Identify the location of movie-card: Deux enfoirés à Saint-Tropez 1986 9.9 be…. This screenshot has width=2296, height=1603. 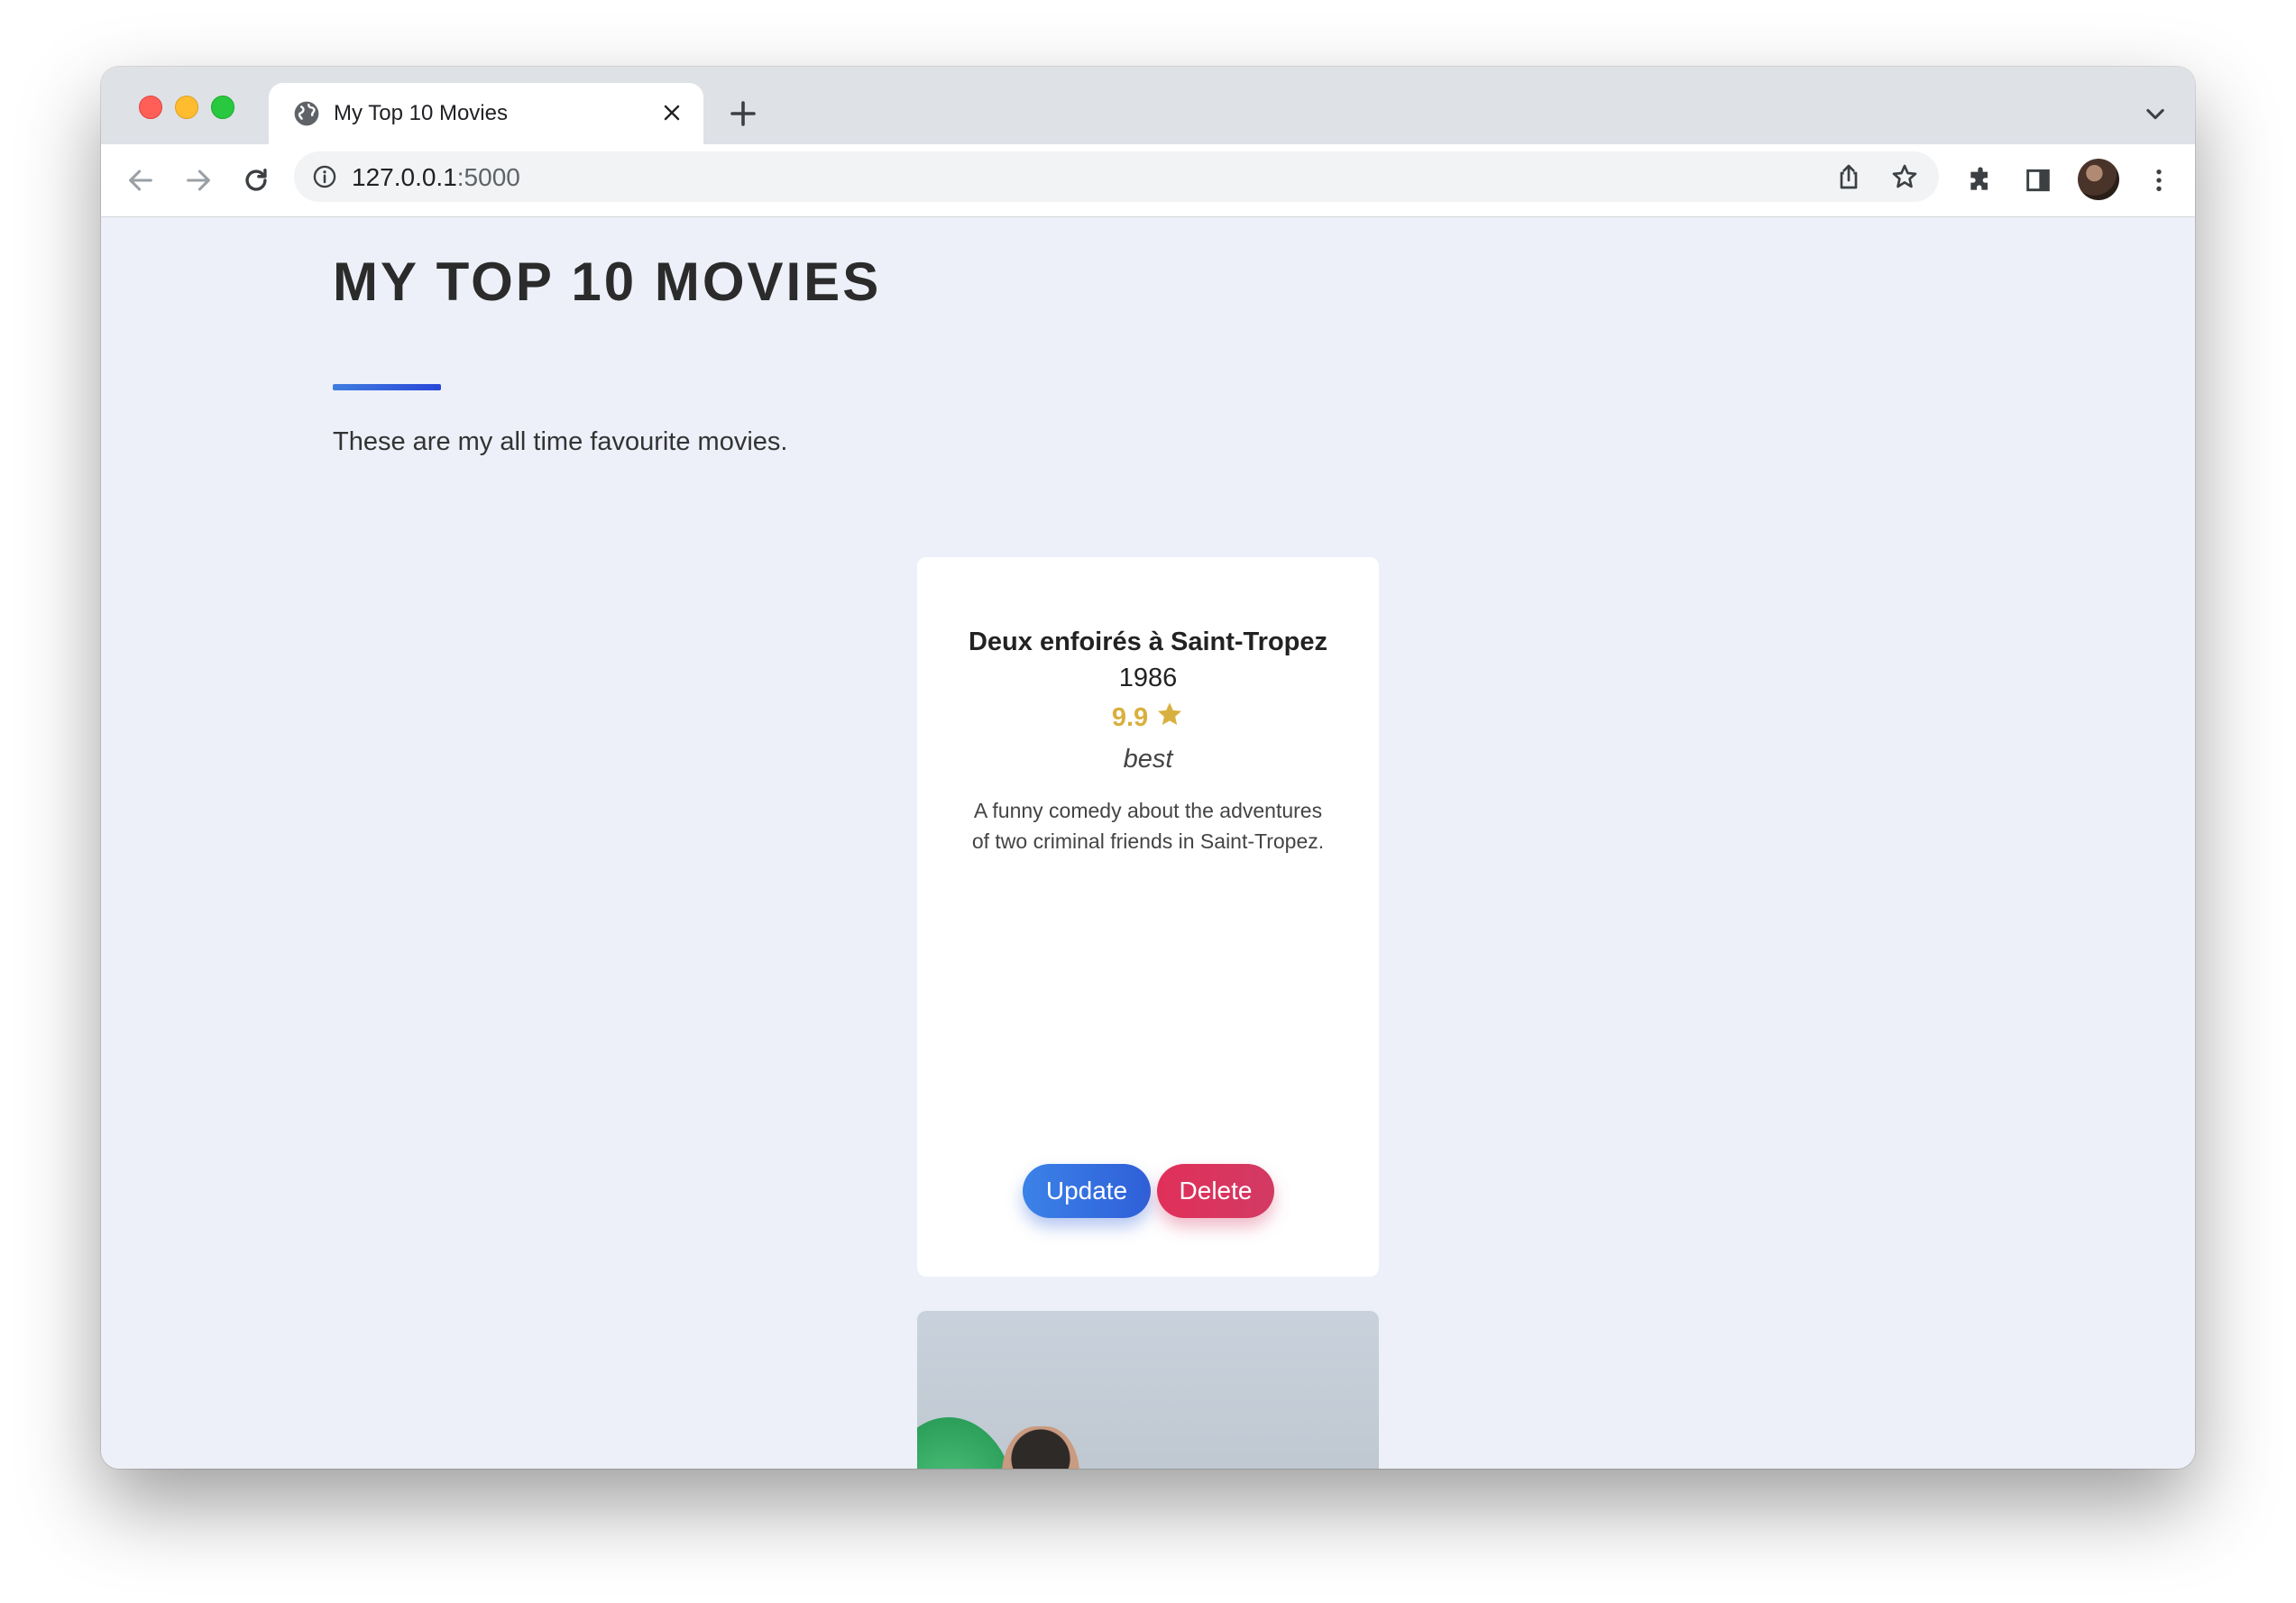
(1148, 917).